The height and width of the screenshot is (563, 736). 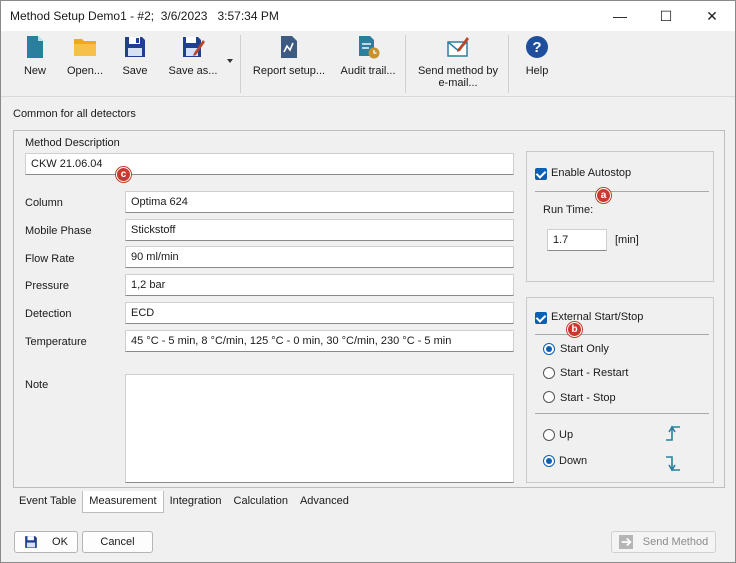 What do you see at coordinates (673, 464) in the screenshot?
I see `edge-down-icon` at bounding box center [673, 464].